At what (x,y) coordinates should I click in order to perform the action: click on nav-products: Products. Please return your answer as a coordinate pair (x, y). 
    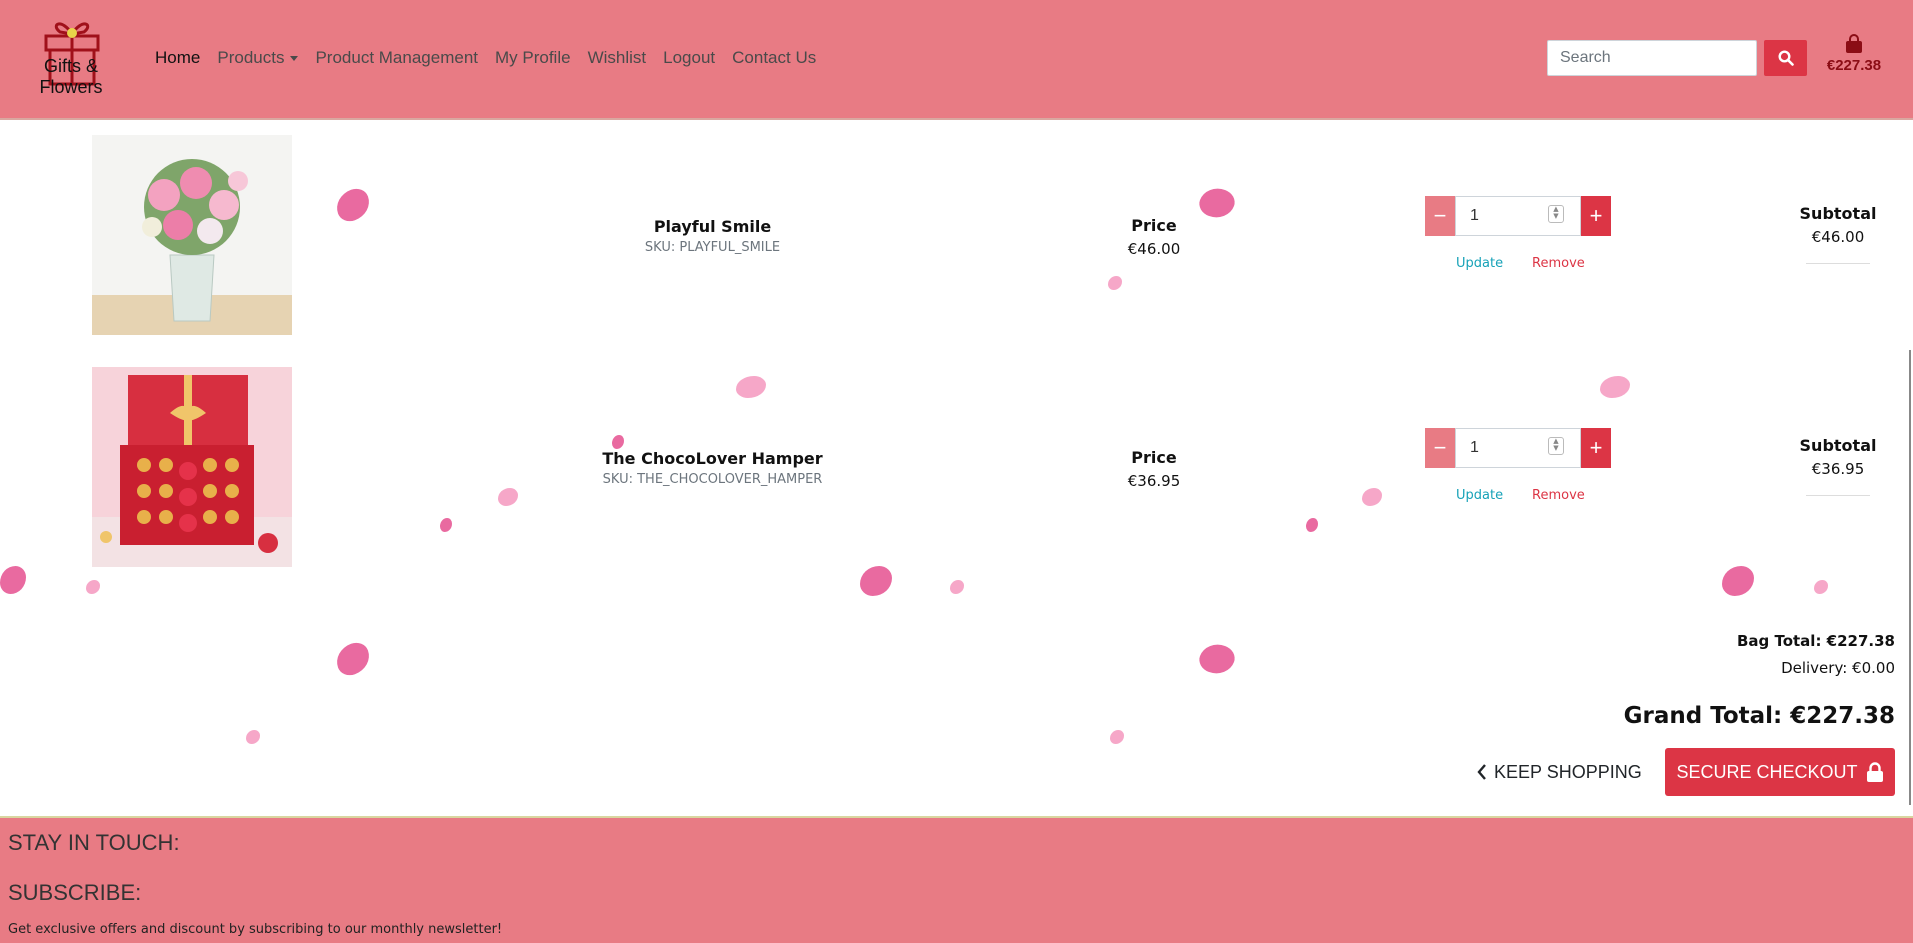
    Looking at the image, I should click on (258, 58).